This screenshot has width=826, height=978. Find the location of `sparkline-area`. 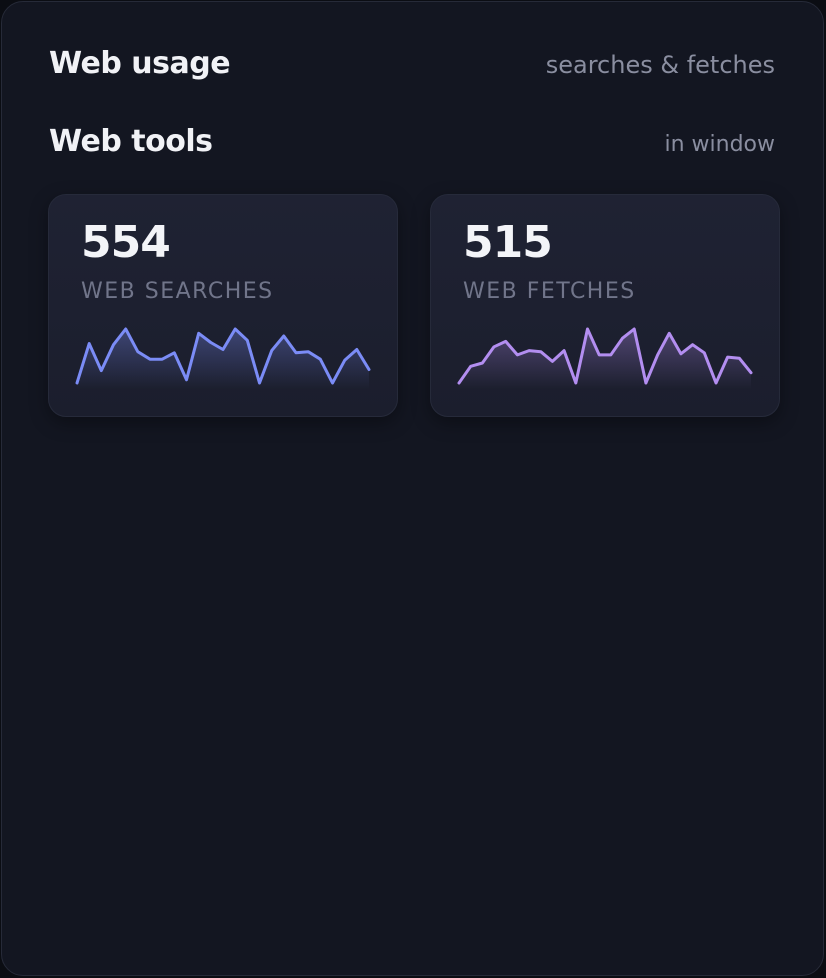

sparkline-area is located at coordinates (223, 359).